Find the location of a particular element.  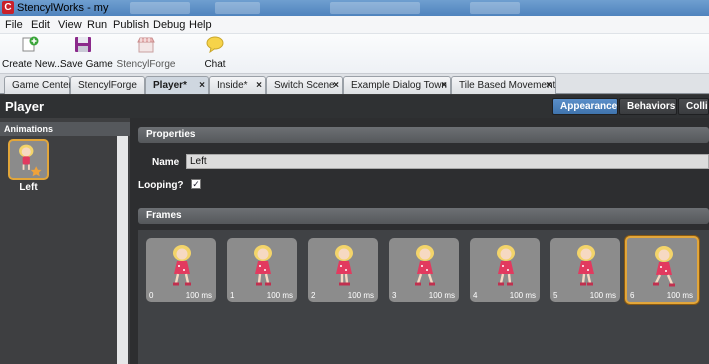

frame-tile: 5 100 ms is located at coordinates (585, 270).